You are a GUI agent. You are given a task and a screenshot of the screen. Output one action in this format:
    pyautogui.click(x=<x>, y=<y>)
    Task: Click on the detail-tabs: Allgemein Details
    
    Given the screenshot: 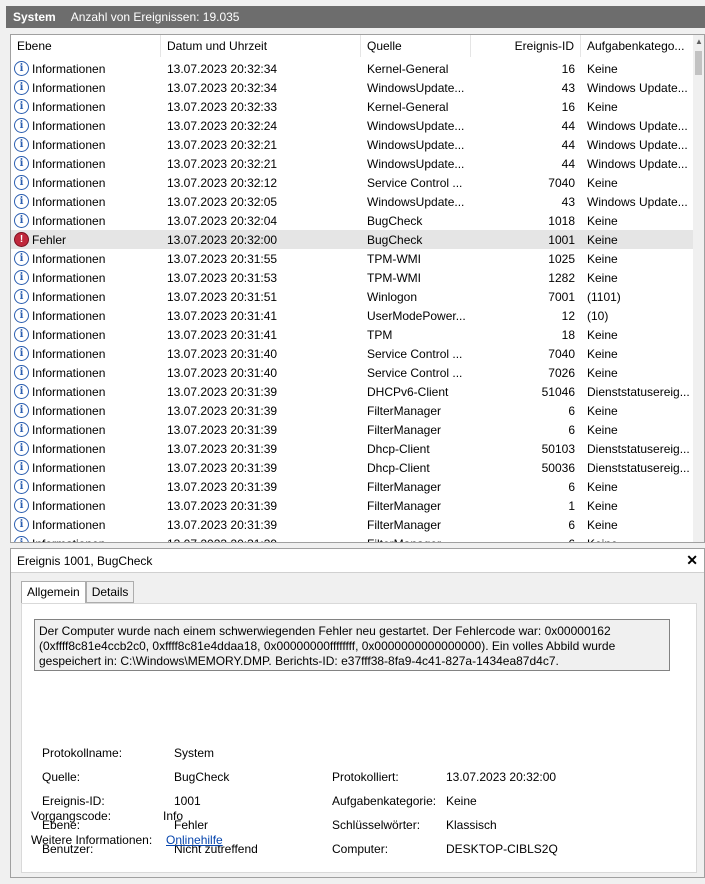 What is the action you would take?
    pyautogui.click(x=78, y=592)
    